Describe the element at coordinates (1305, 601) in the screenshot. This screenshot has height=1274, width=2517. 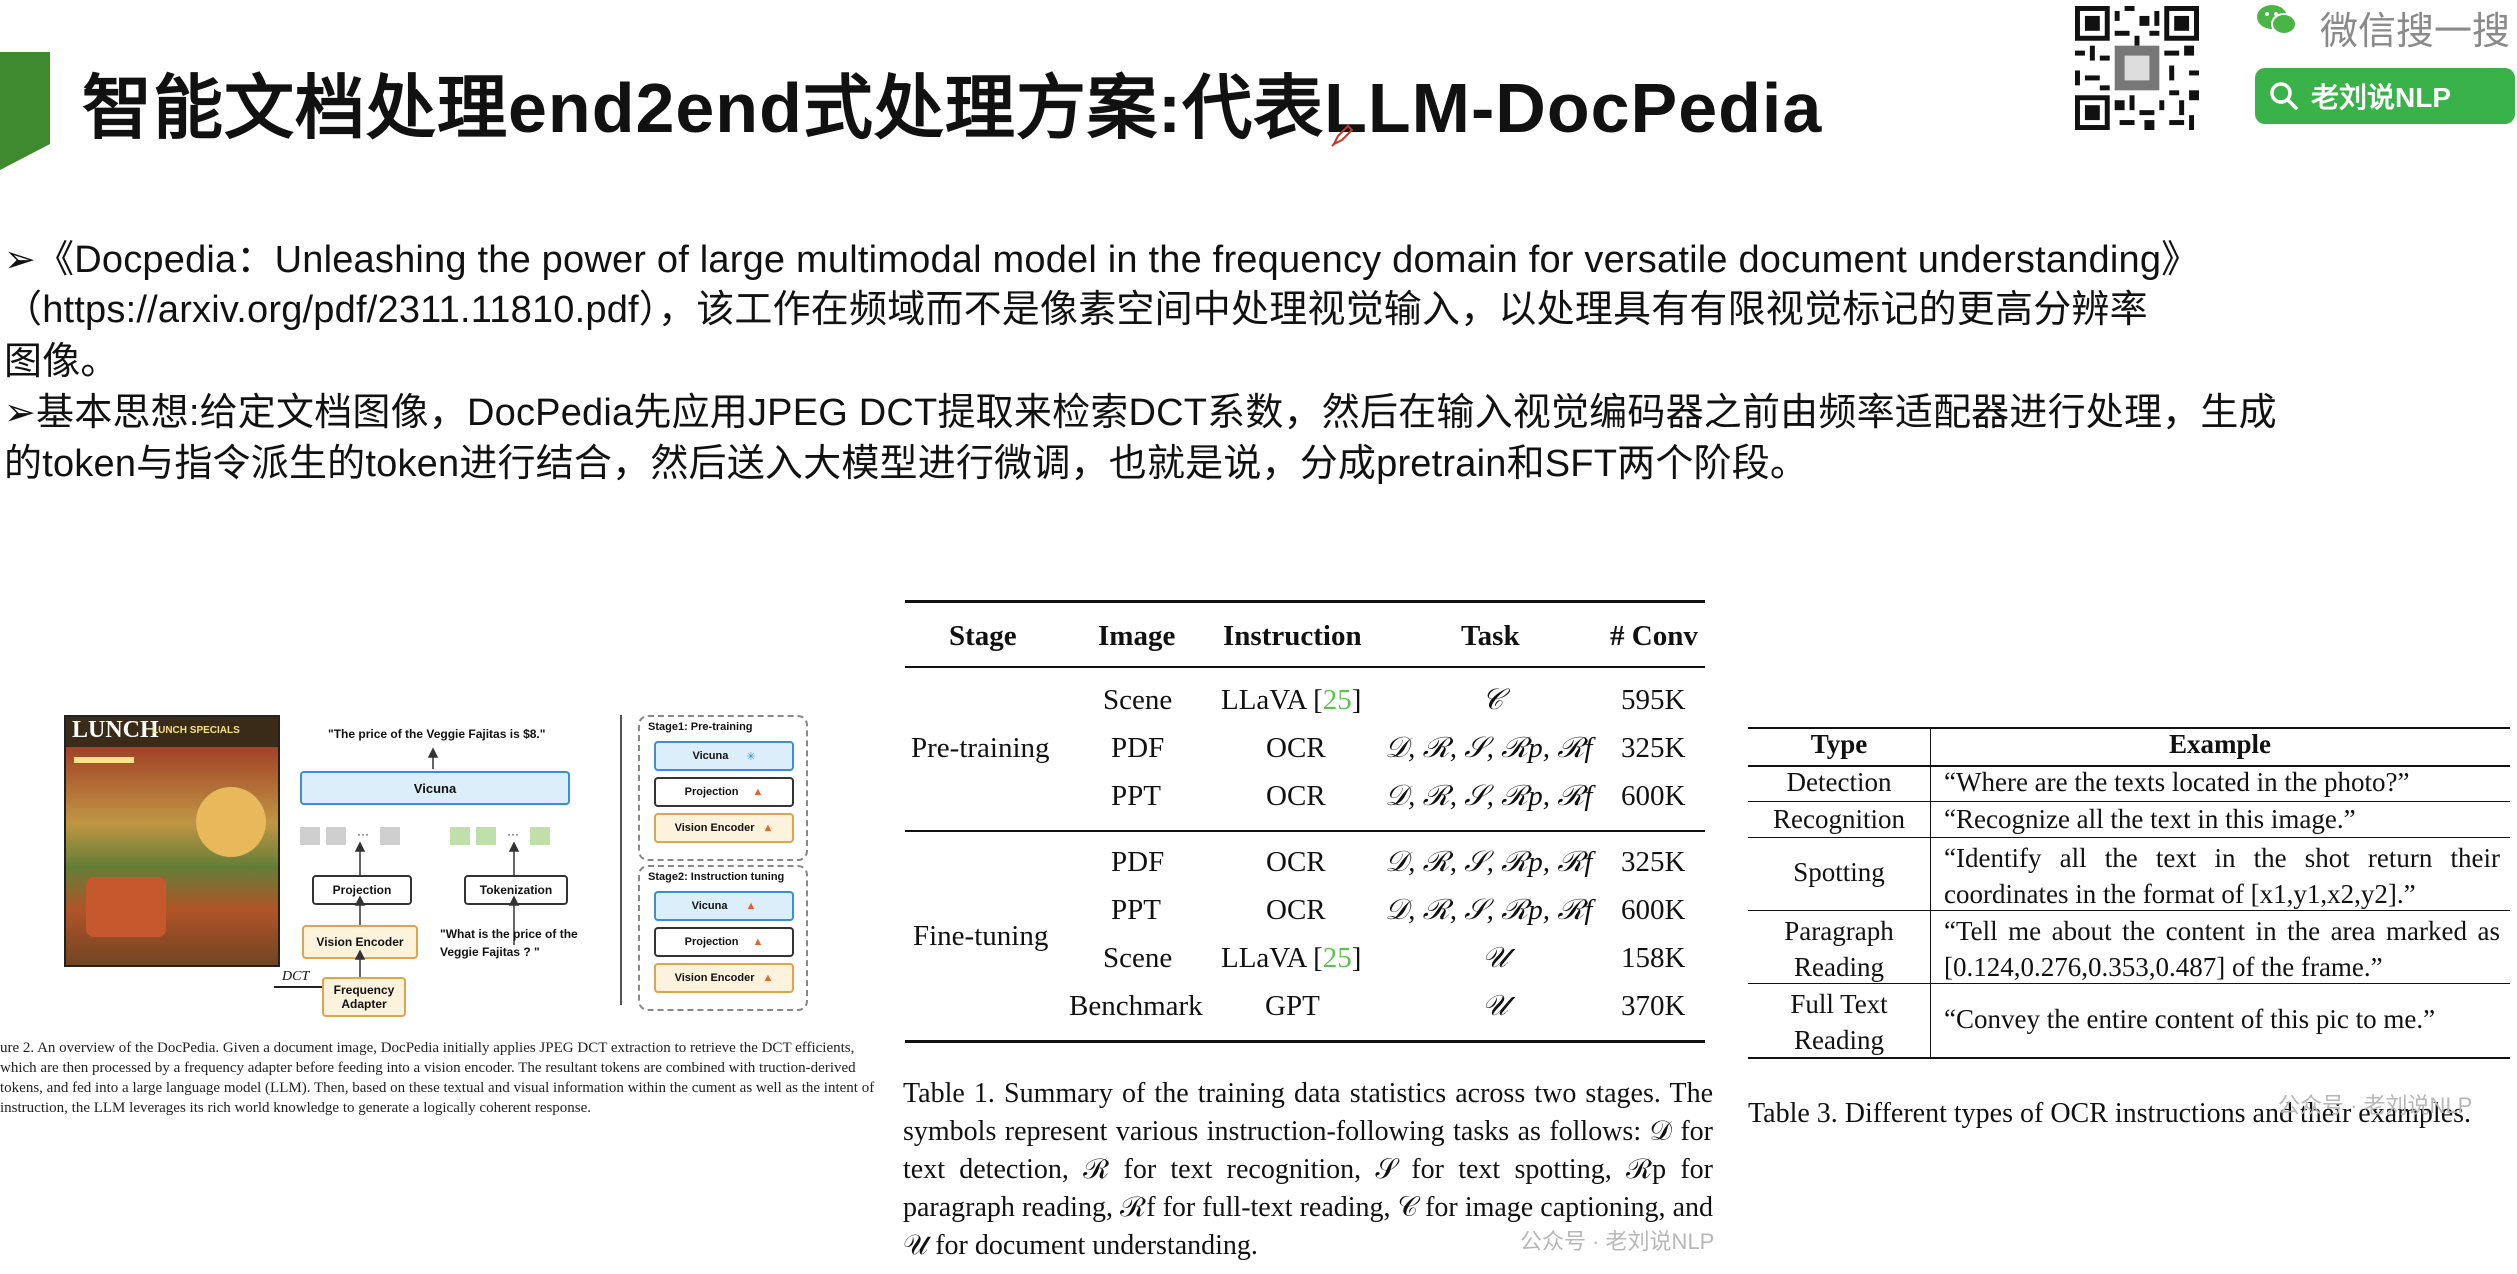
I see `table1-top-rule` at that location.